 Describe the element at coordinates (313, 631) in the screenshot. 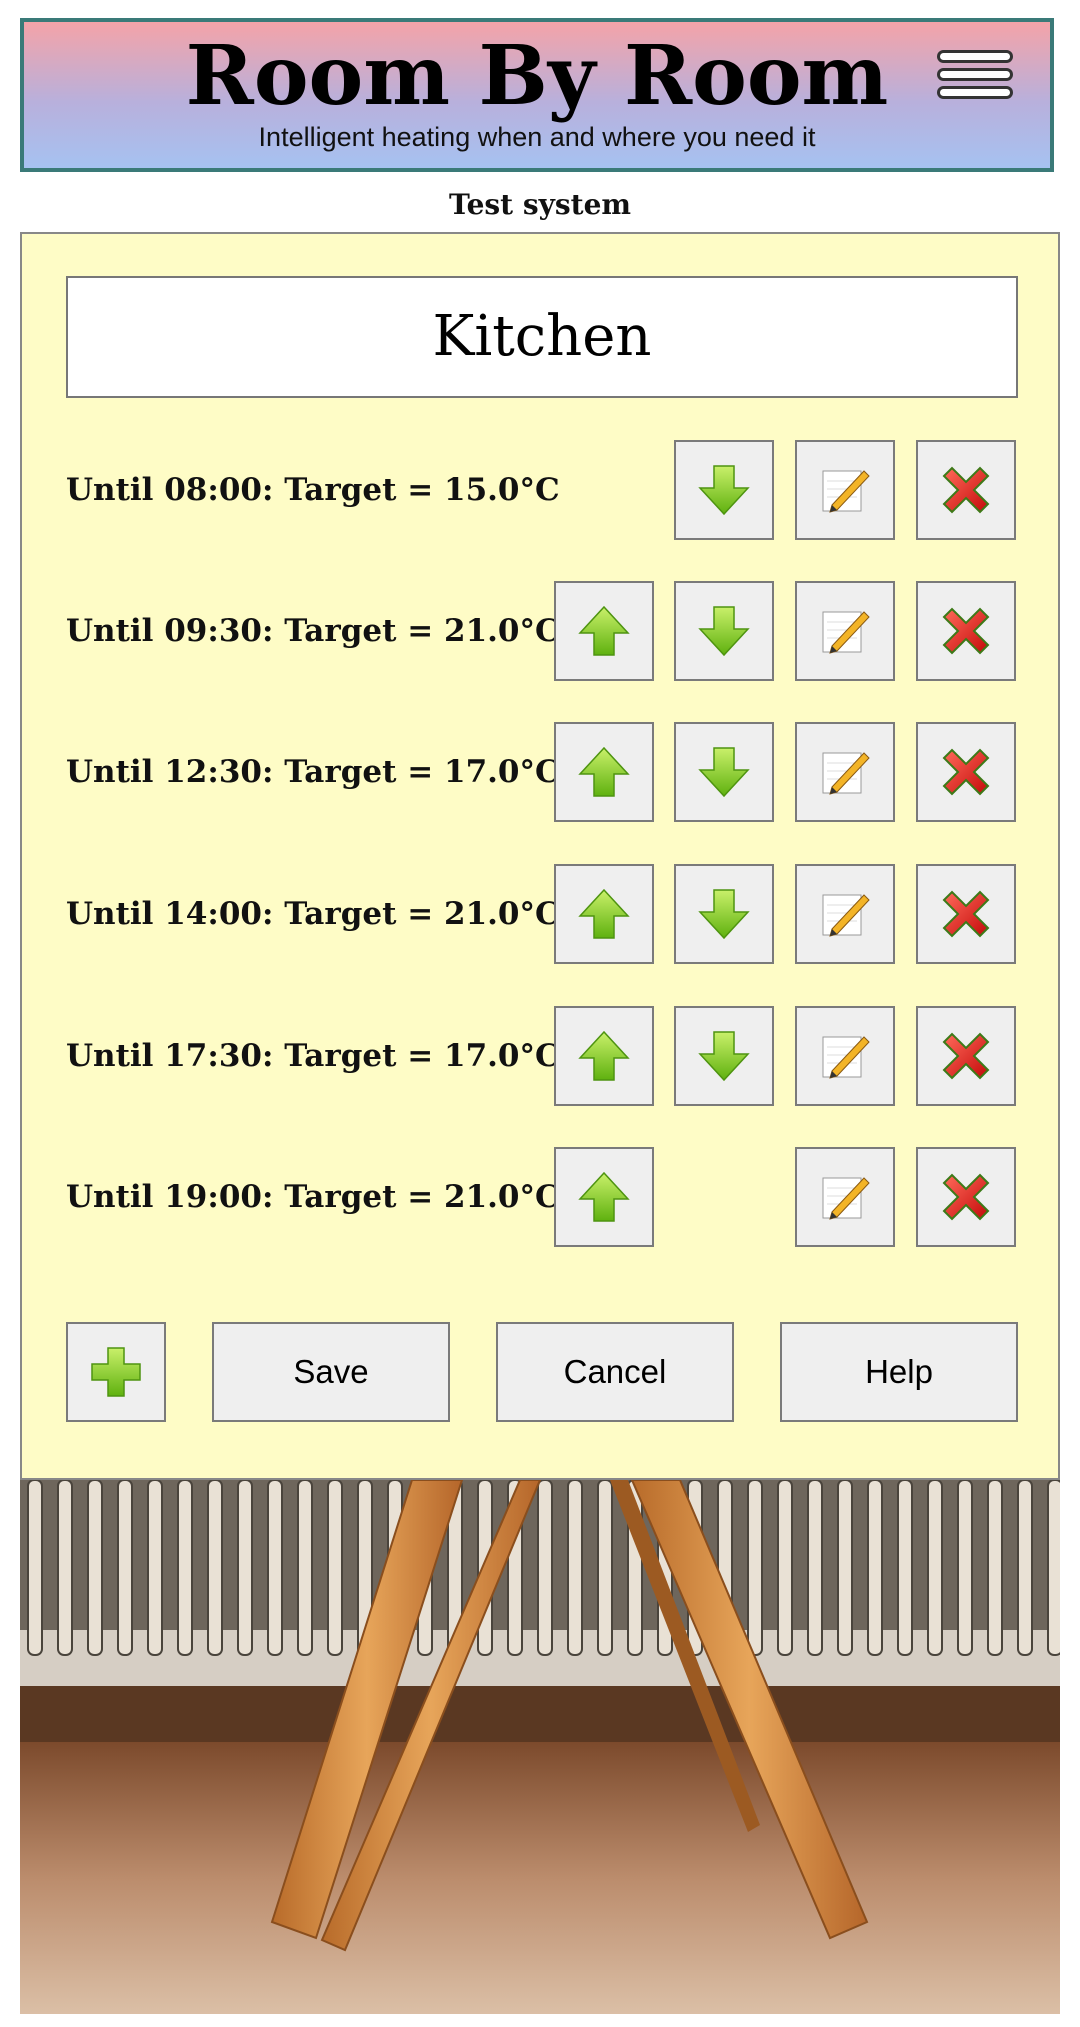

I see `schedule-row-label: Until 09:30: Target = 21.0°C` at that location.